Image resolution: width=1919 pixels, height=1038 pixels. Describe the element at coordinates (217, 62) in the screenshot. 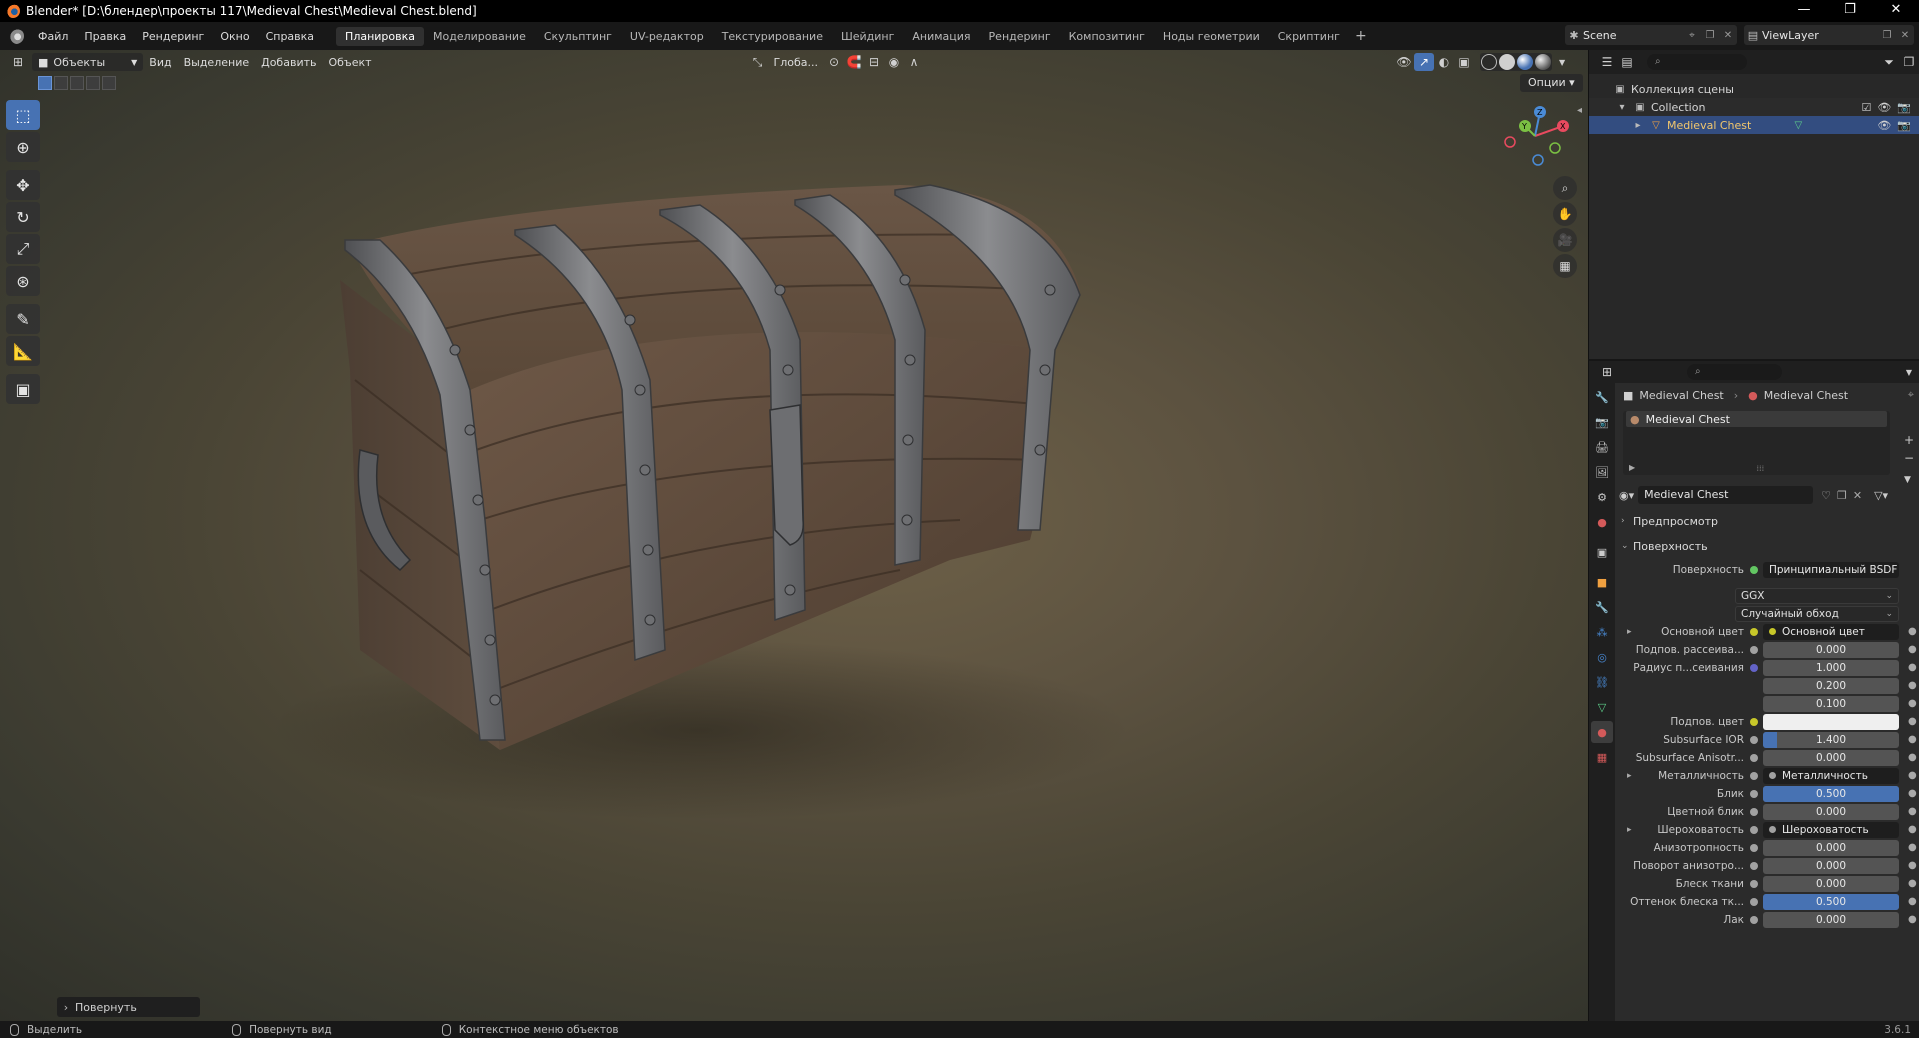

I see `menu-select: Выделение` at that location.